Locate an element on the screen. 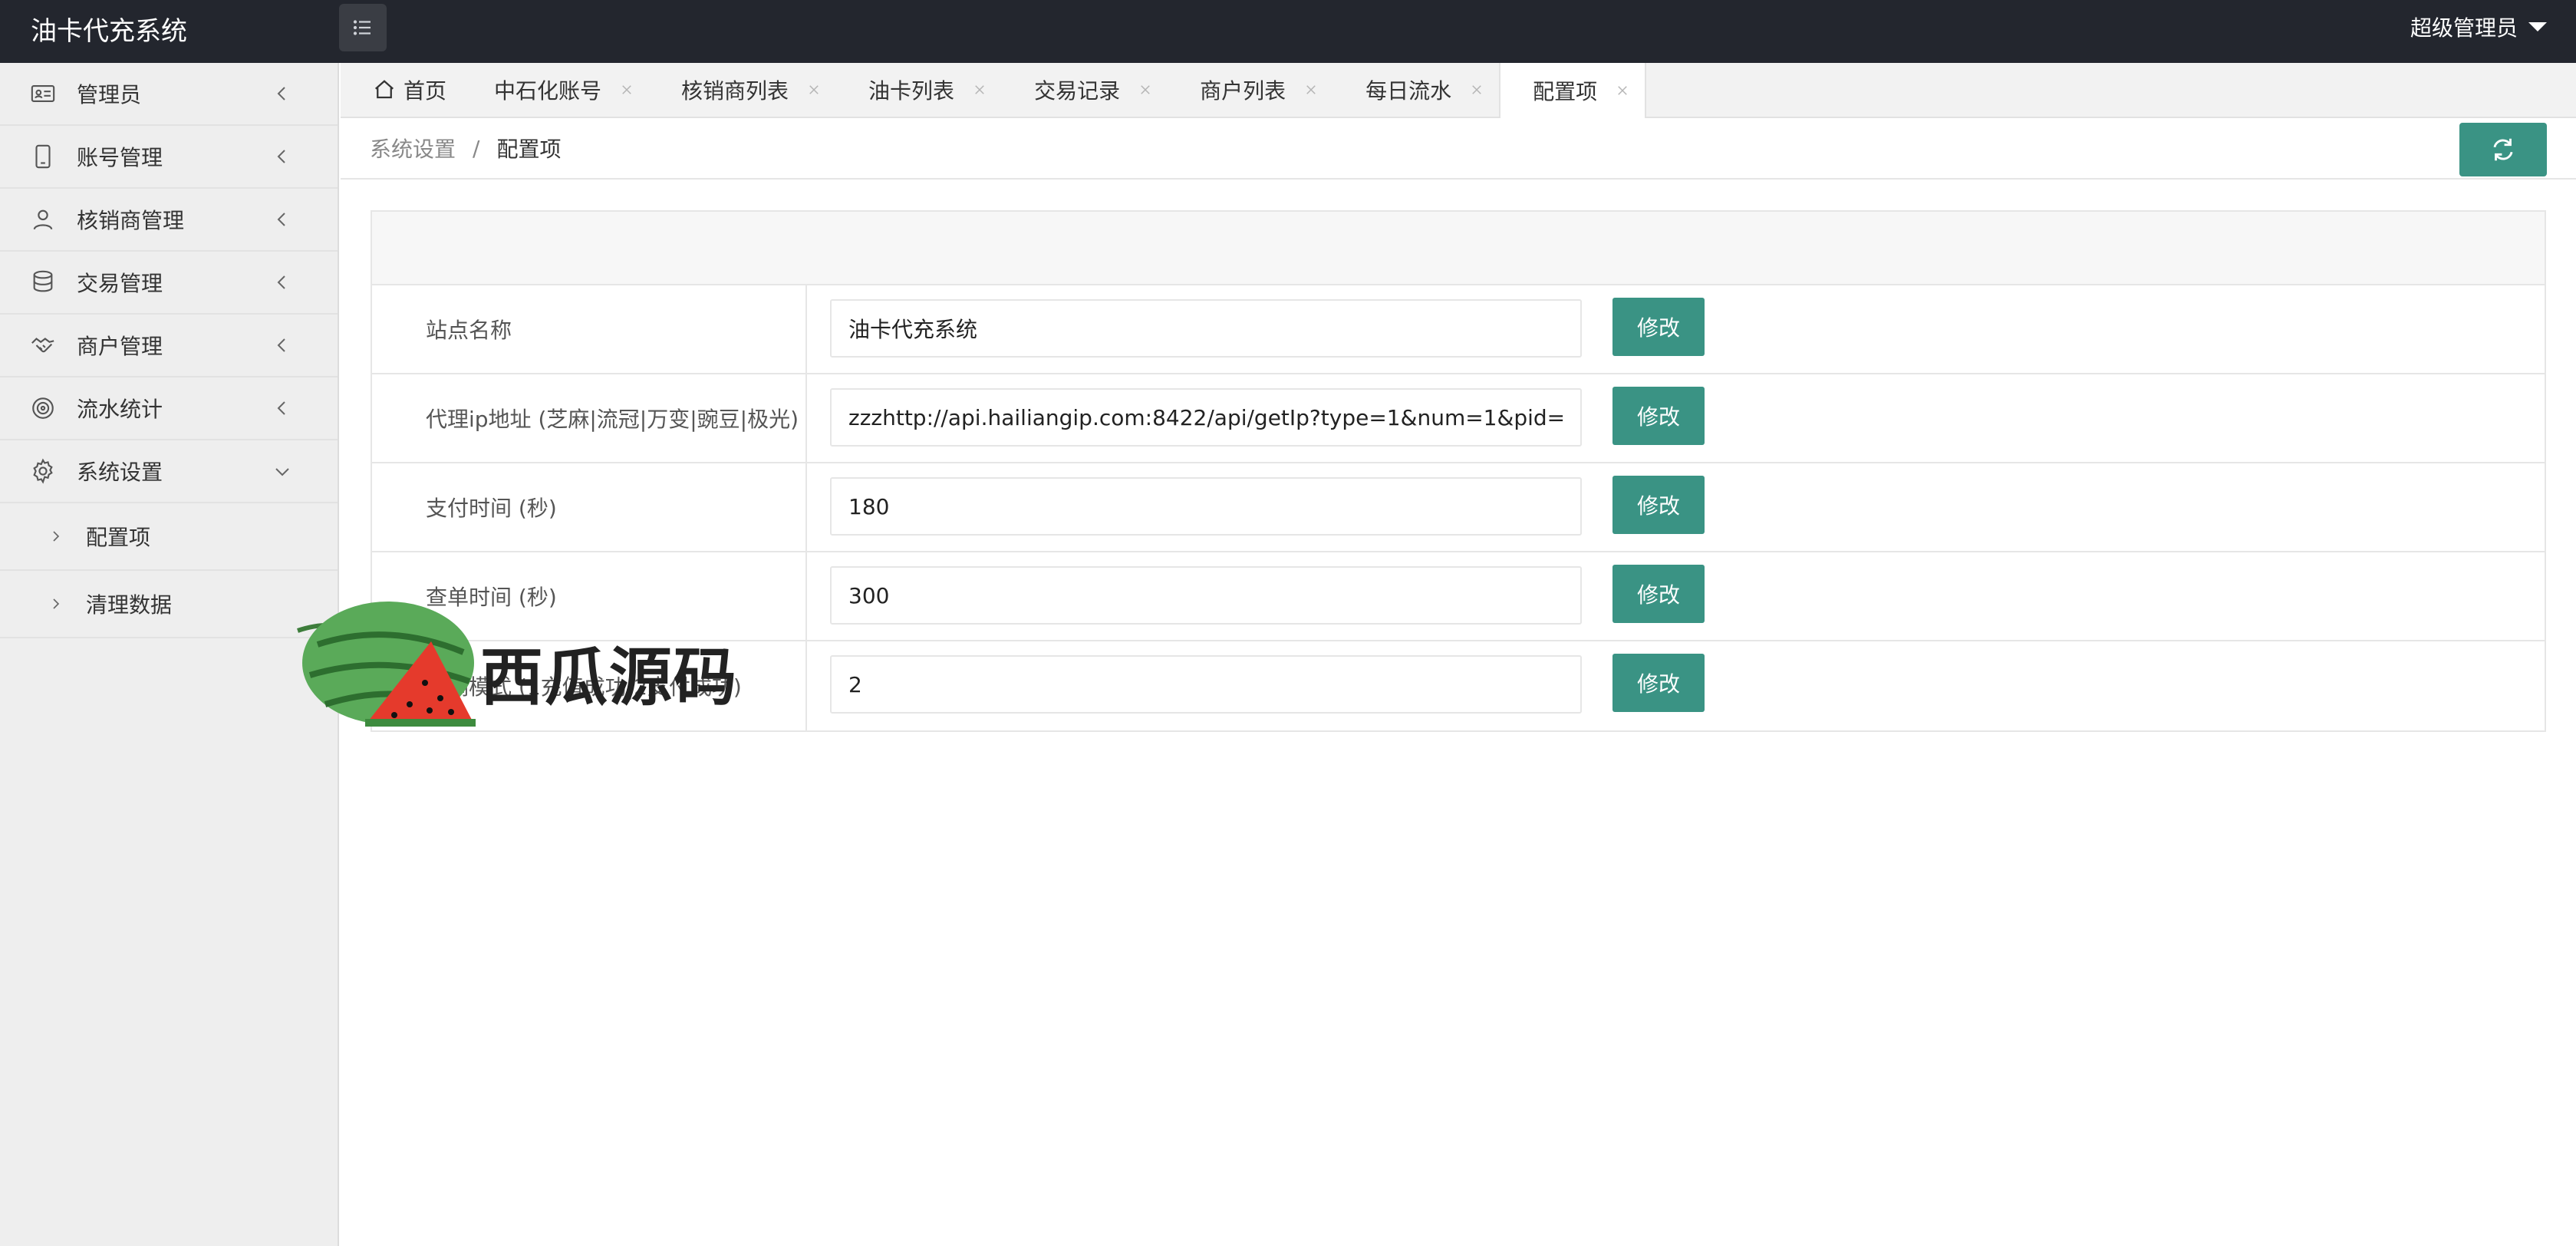 Image resolution: width=2576 pixels, height=1246 pixels. tab-label: 交易记录 is located at coordinates (1077, 91).